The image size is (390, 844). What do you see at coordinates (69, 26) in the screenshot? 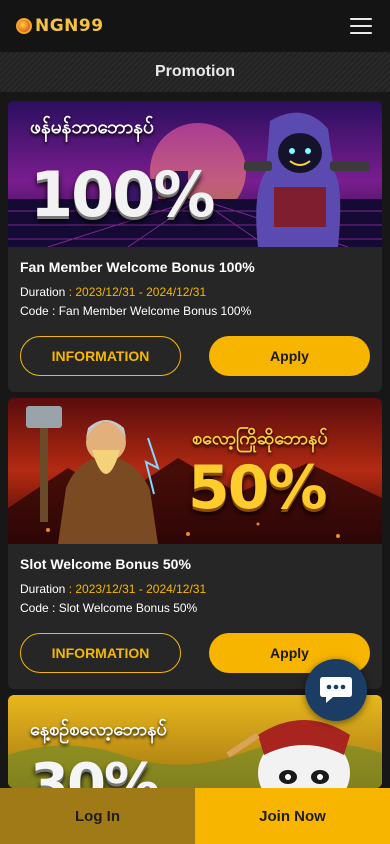
I see `logo-text: NGN99` at bounding box center [69, 26].